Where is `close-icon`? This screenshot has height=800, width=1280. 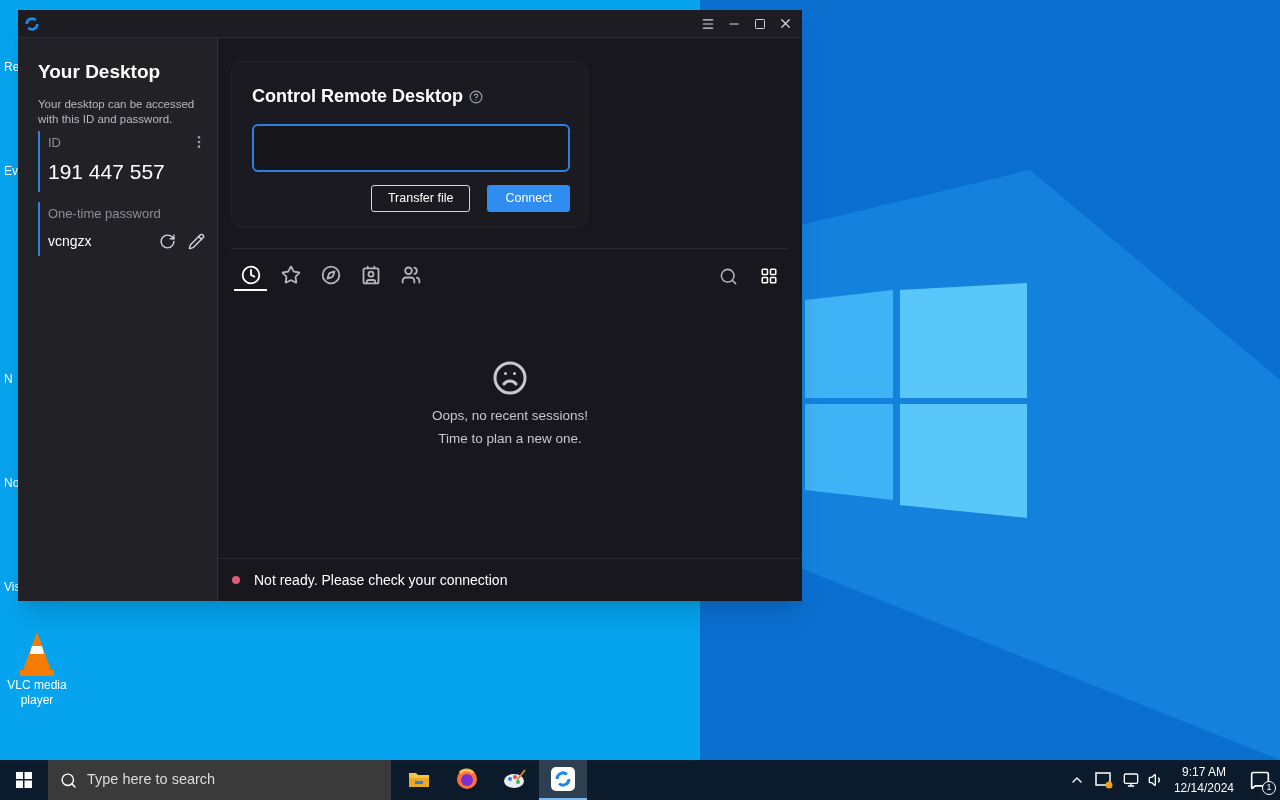
close-icon is located at coordinates (785, 23).